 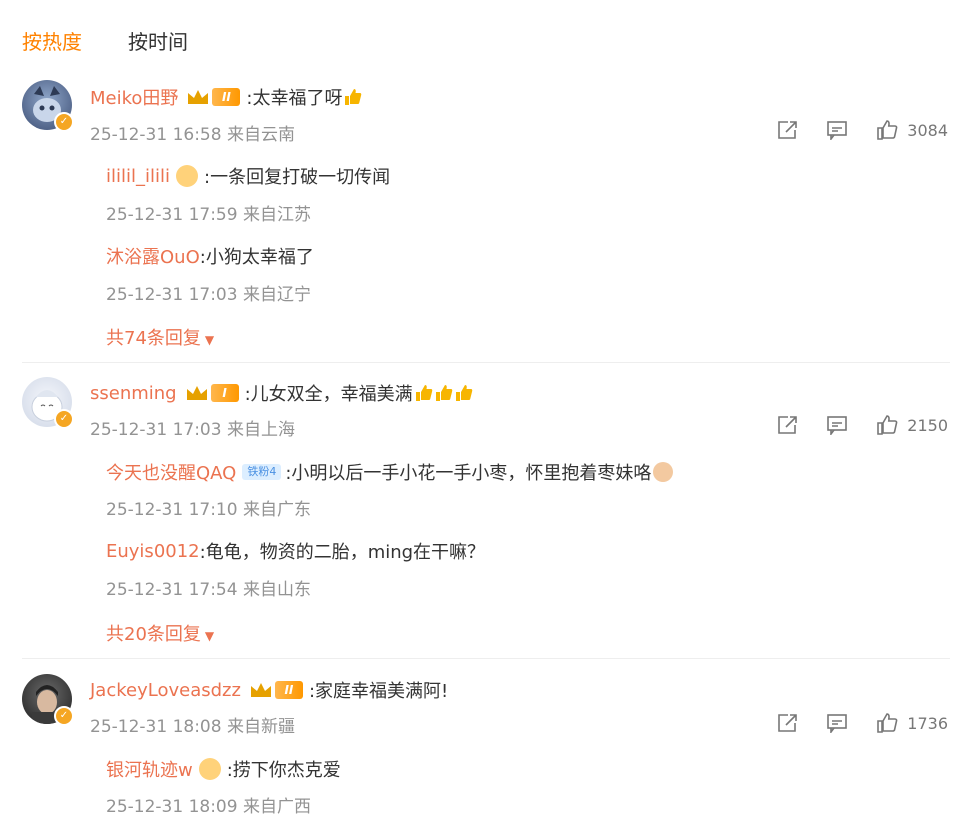 What do you see at coordinates (133, 393) in the screenshot?
I see `username: ssenming` at bounding box center [133, 393].